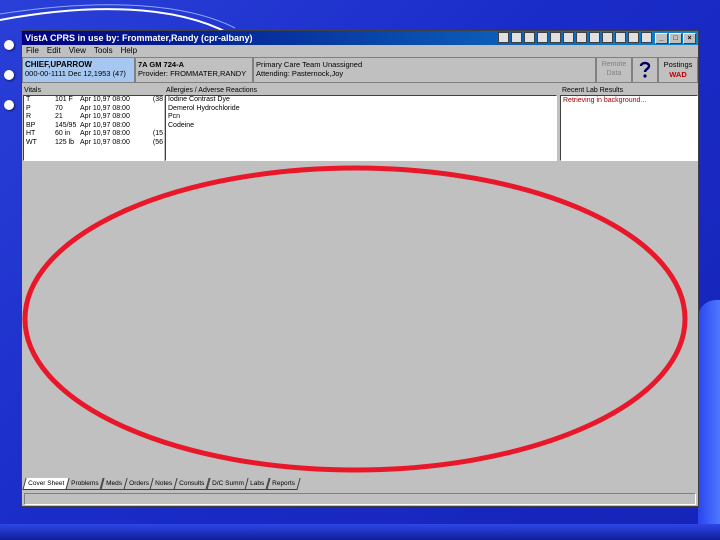  I want to click on list-item: Demerol Hydrochloride, so click(361, 109).